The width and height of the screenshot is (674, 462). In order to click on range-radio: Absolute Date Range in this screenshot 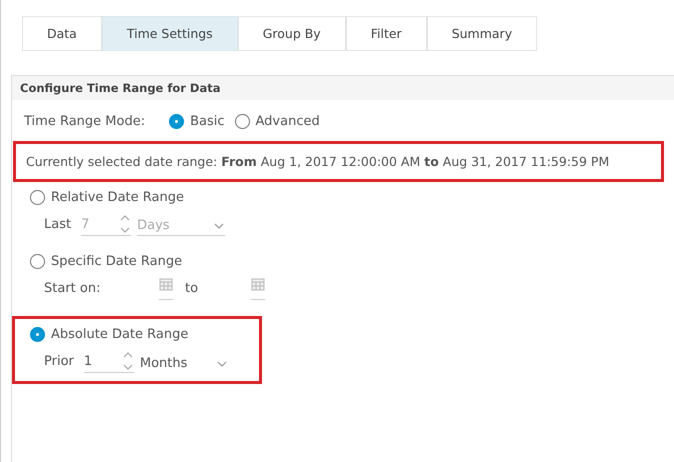, I will do `click(139, 334)`.